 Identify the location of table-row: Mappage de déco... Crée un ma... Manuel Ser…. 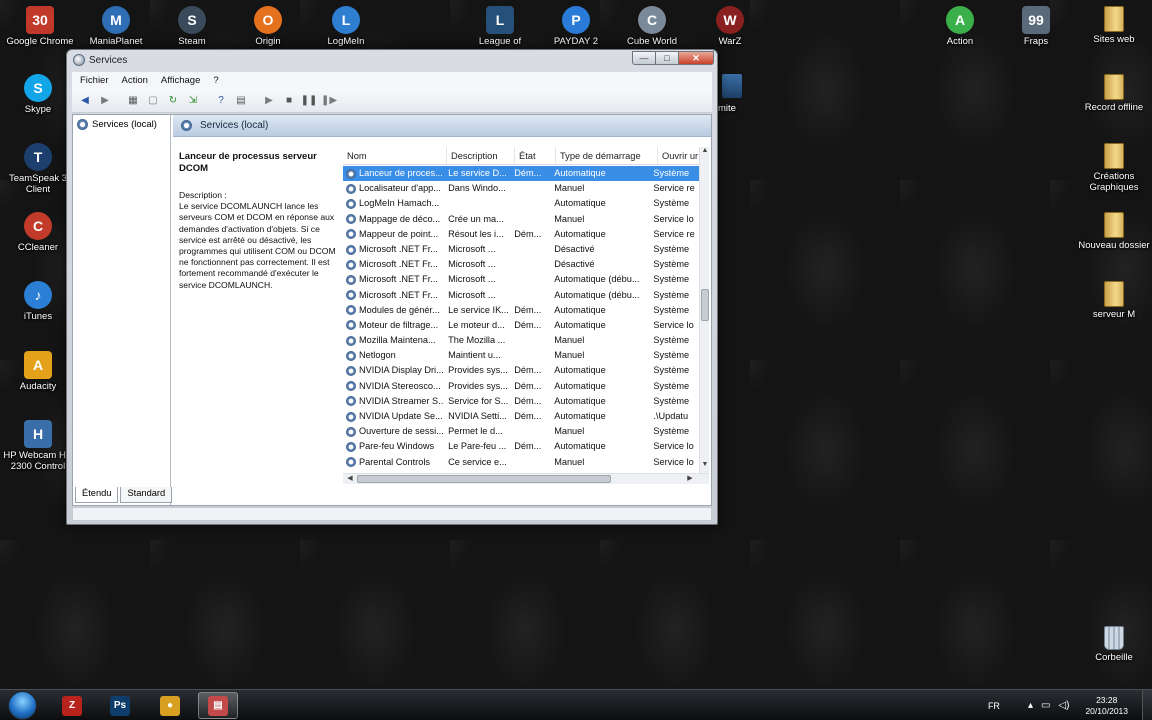
(521, 219).